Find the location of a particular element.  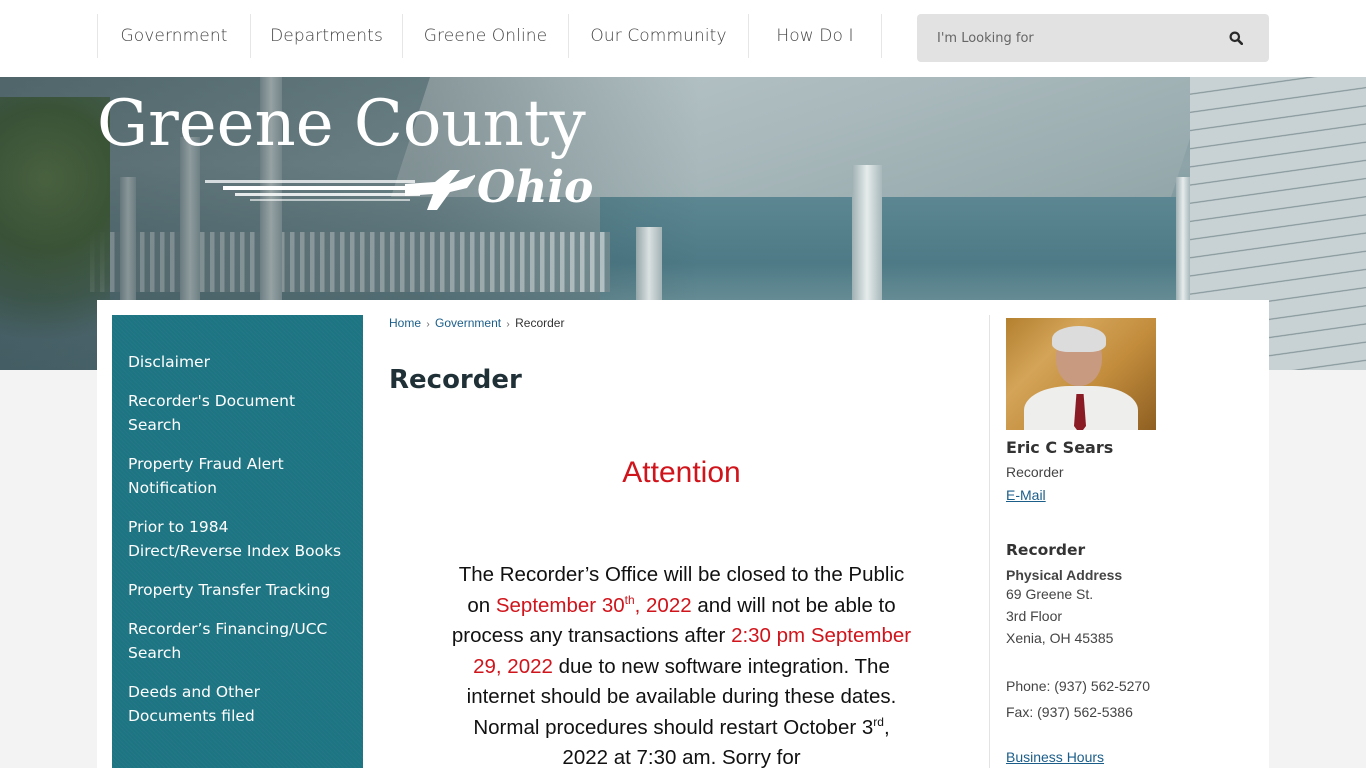

address-label: Physical Address is located at coordinates (1064, 575).